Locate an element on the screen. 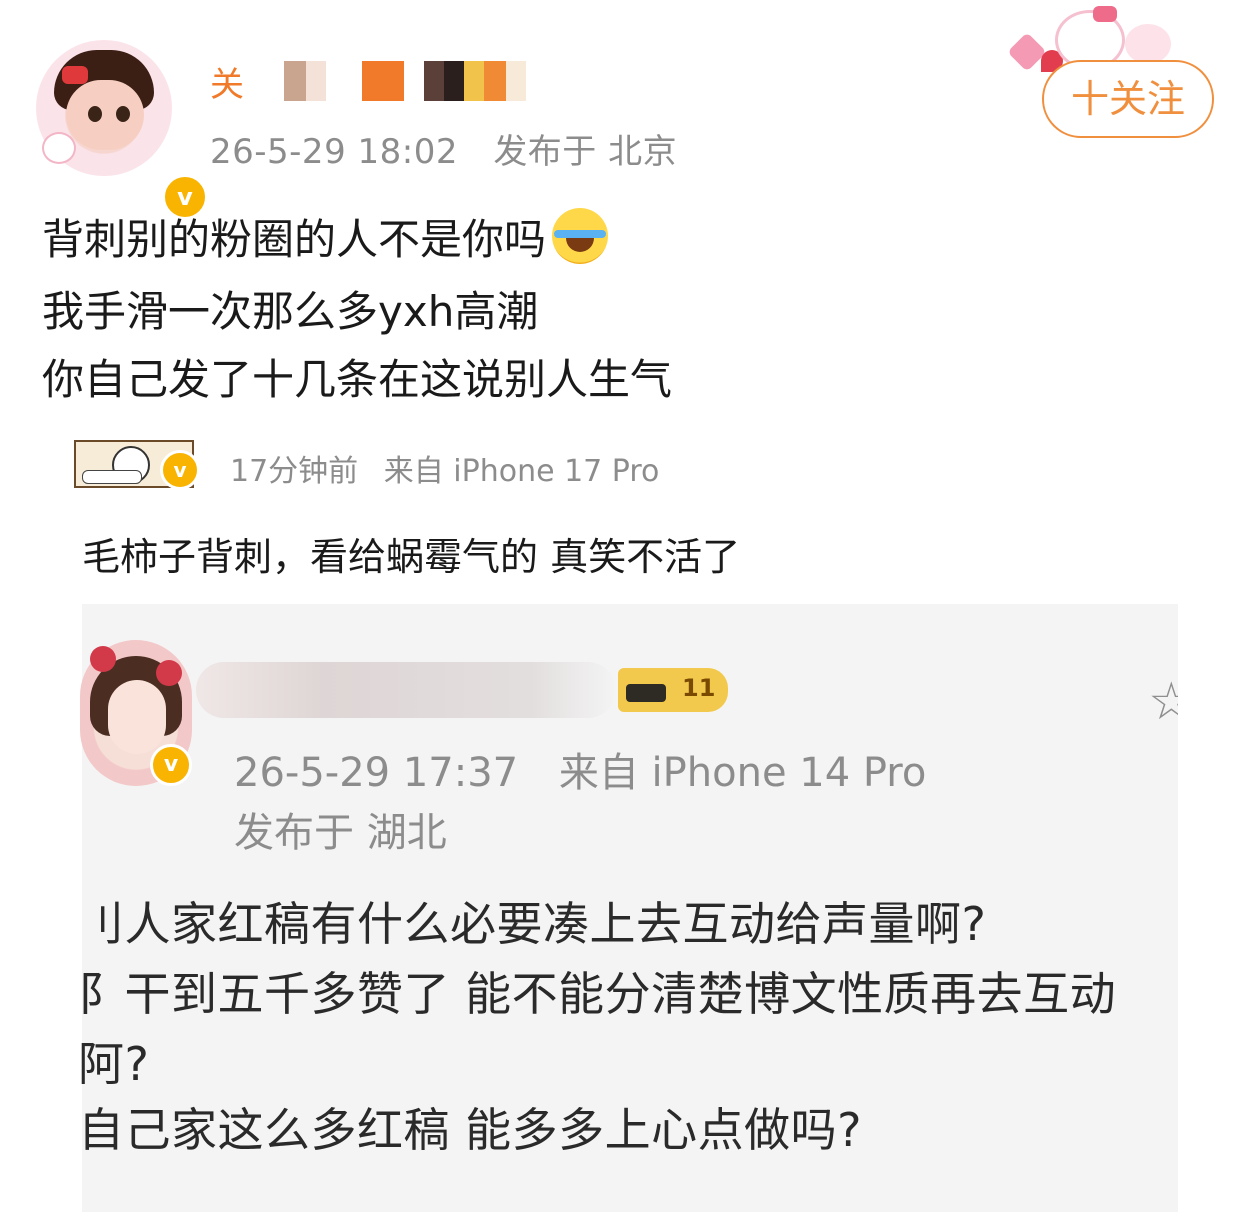 This screenshot has height=1224, width=1260. quoted-source: 来自 iPhone 14 Pro is located at coordinates (742, 773).